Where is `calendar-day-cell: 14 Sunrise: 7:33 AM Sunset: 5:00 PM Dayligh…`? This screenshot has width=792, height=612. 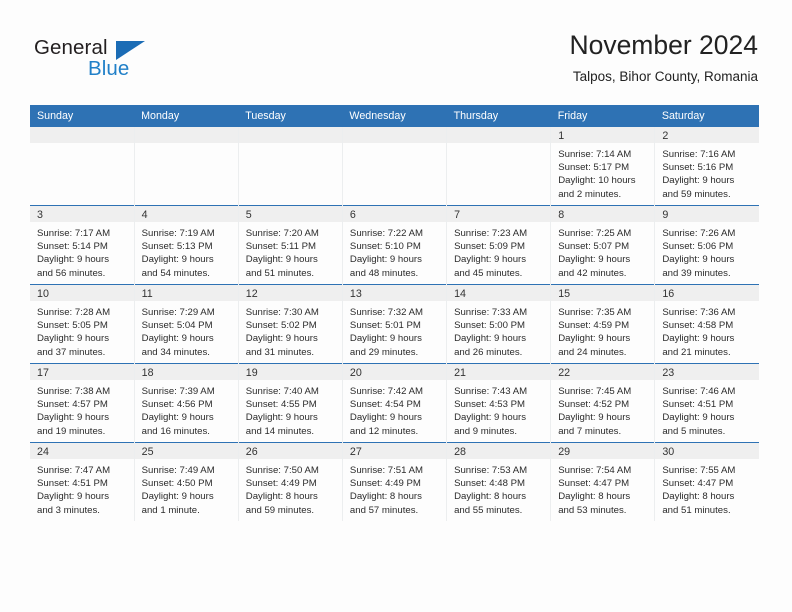 calendar-day-cell: 14 Sunrise: 7:33 AM Sunset: 5:00 PM Dayligh… is located at coordinates (499, 324).